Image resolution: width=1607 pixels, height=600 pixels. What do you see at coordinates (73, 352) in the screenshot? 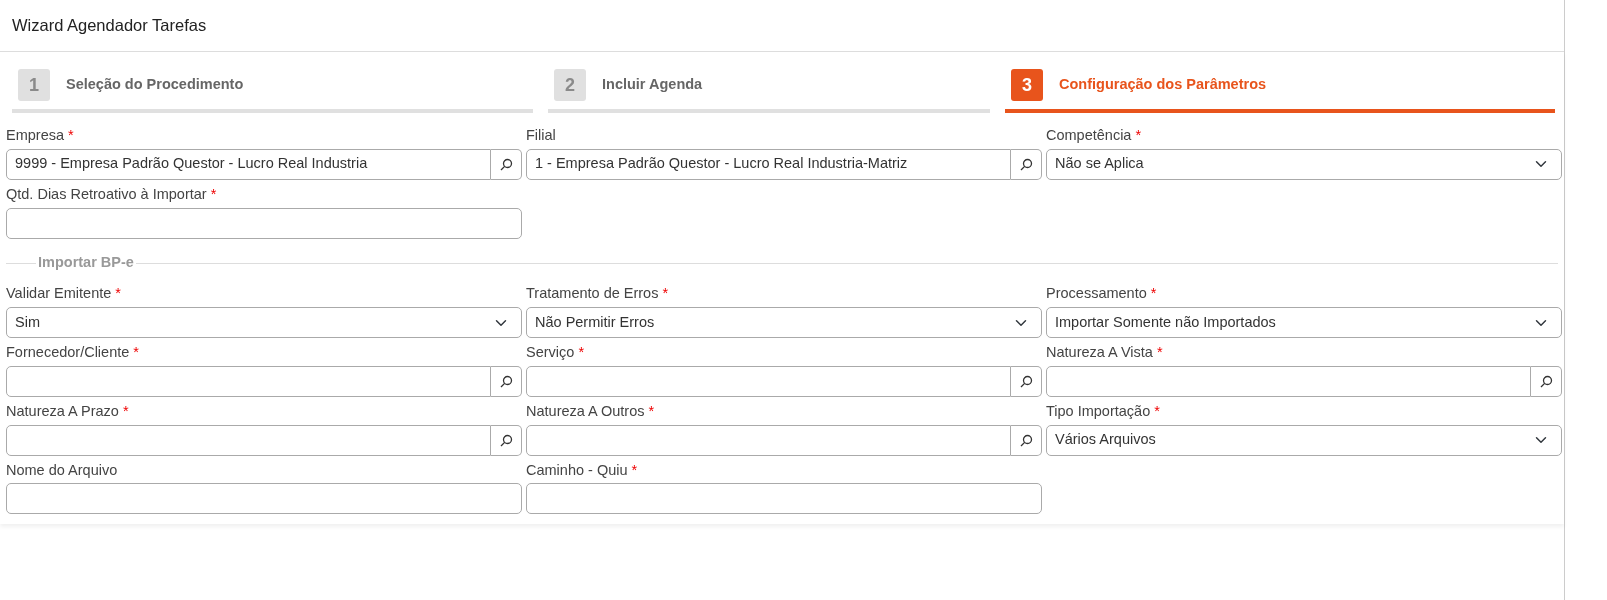
I see `field-label: Fornecedor/Cliente *` at bounding box center [73, 352].